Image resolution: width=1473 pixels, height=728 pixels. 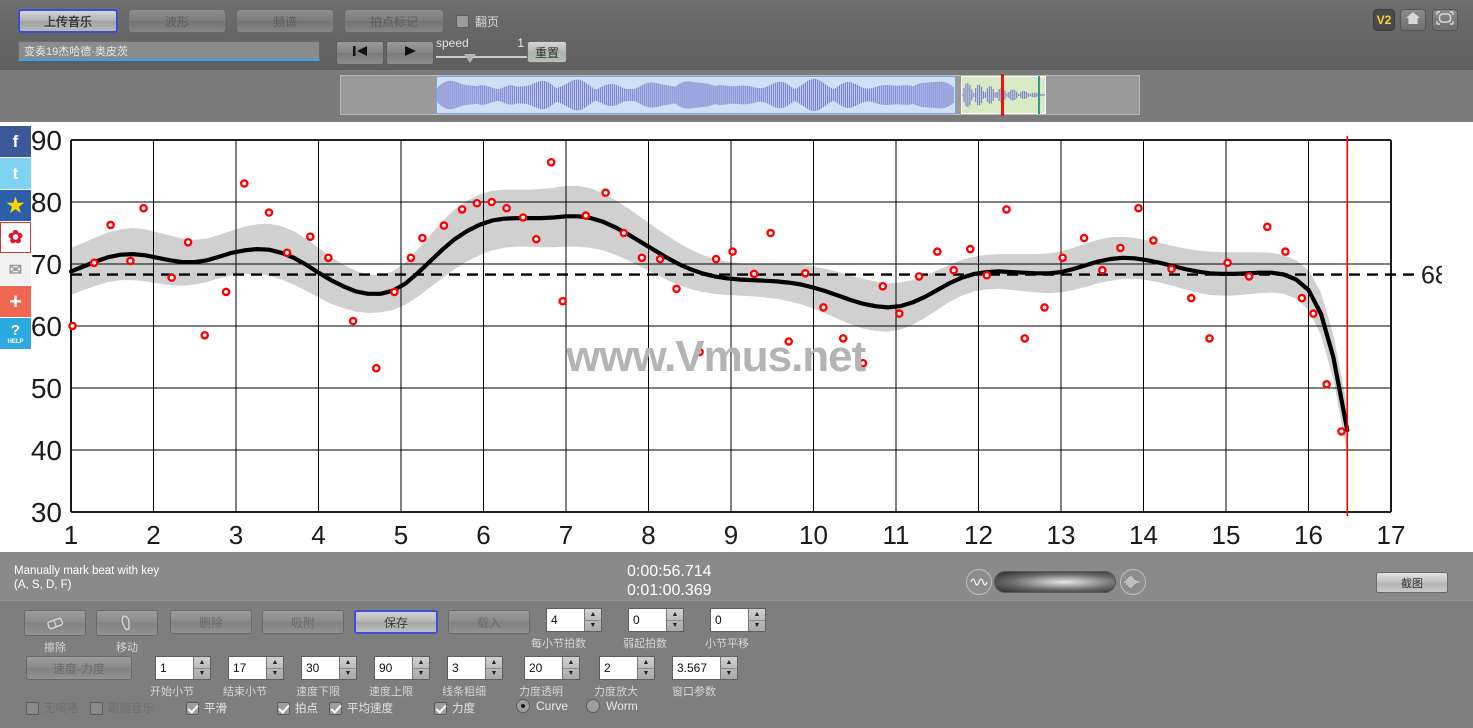 I want to click on window-parameter-spinner: 3.567 ▲ ▼, so click(x=705, y=668).